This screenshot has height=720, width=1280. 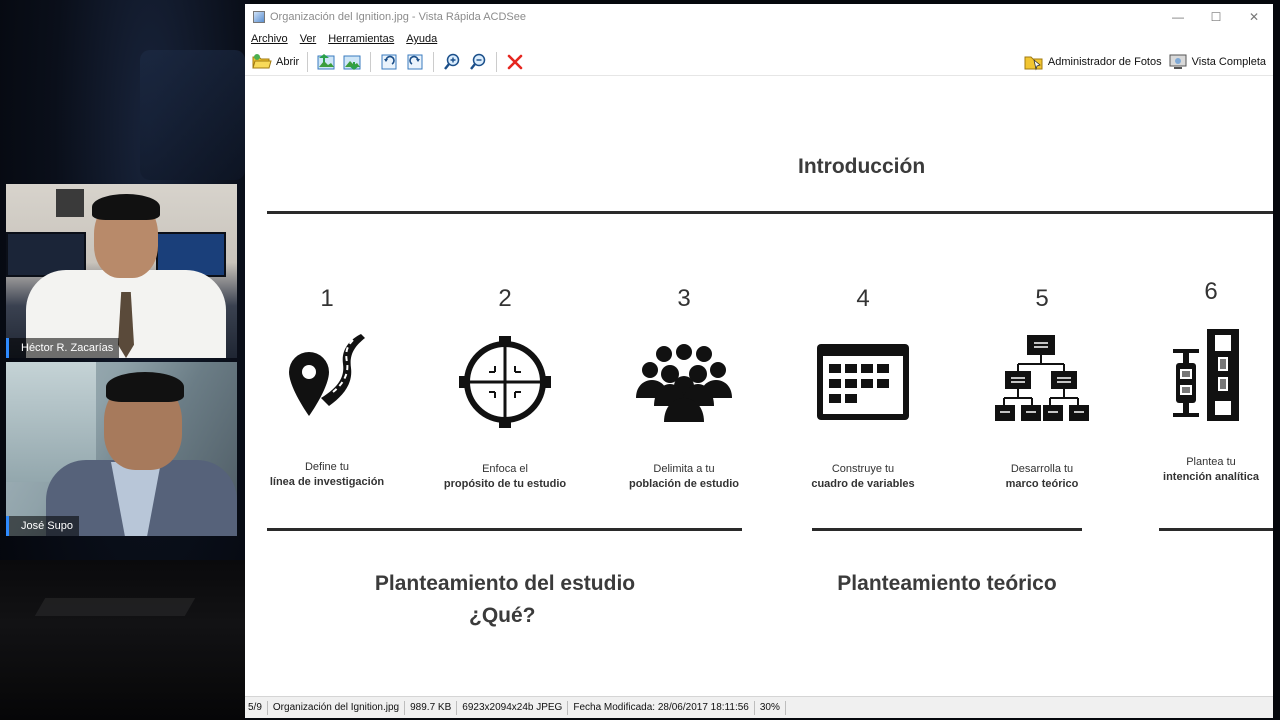 What do you see at coordinates (121, 271) in the screenshot?
I see `participant-video-1: Héctor R. Zacarías` at bounding box center [121, 271].